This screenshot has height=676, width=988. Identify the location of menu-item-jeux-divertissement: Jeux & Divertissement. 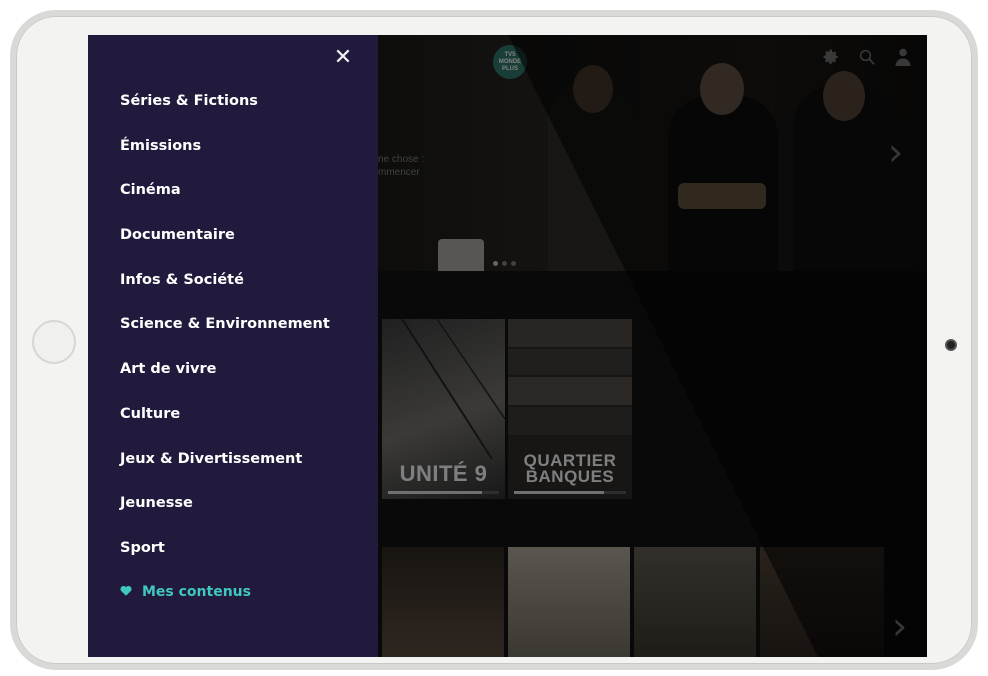
(225, 471).